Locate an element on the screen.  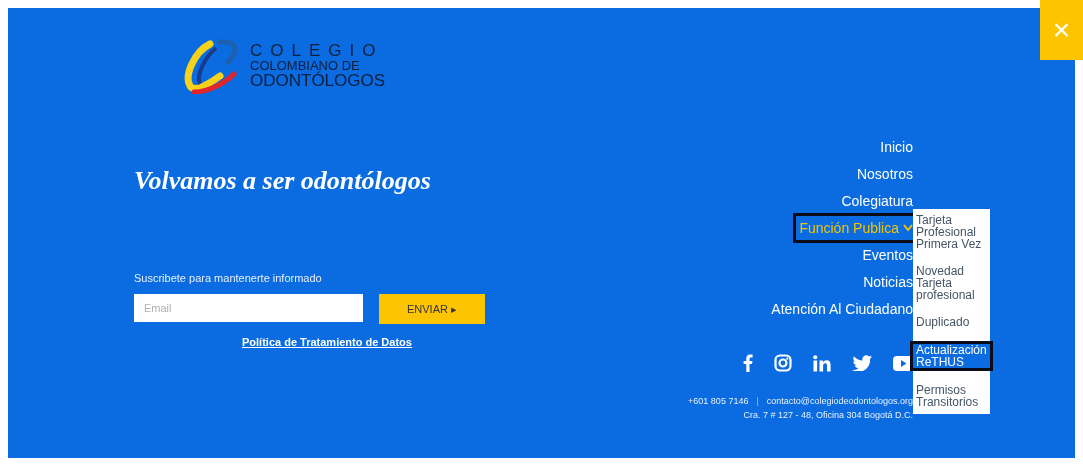
nav-link: Noticias is located at coordinates (886, 281).